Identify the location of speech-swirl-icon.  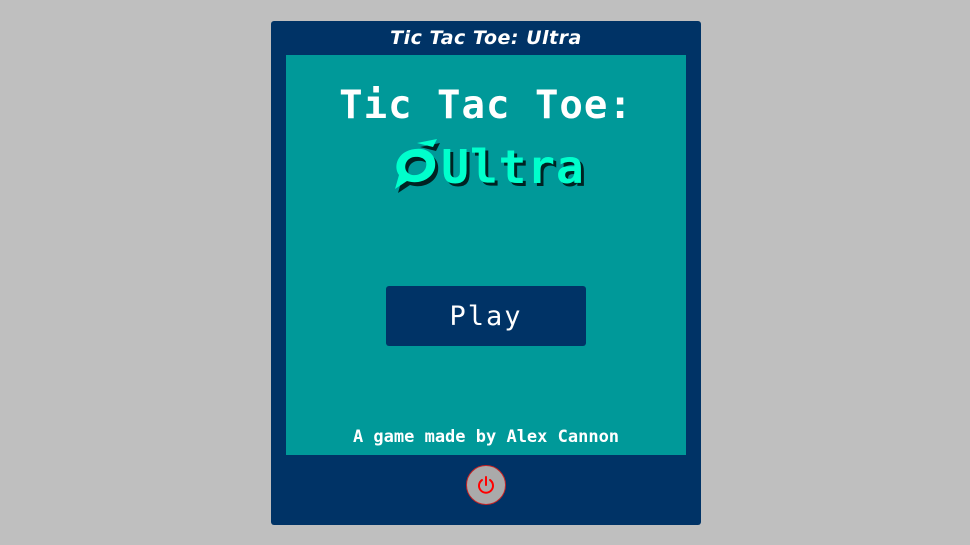
(418, 166).